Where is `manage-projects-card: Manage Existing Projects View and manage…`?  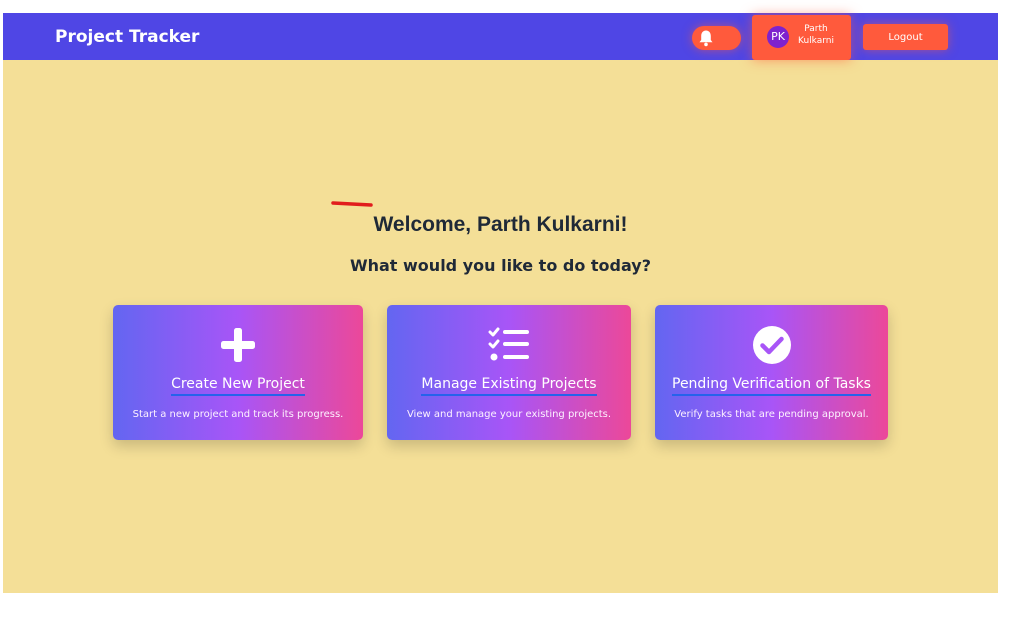
manage-projects-card: Manage Existing Projects View and manage… is located at coordinates (509, 372).